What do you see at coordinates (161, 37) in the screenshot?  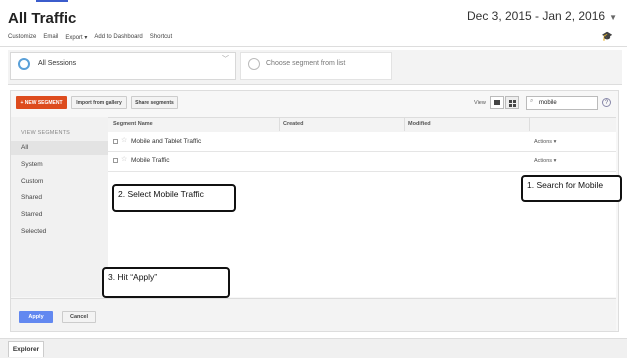 I see `shortcut-button: Shortcut` at bounding box center [161, 37].